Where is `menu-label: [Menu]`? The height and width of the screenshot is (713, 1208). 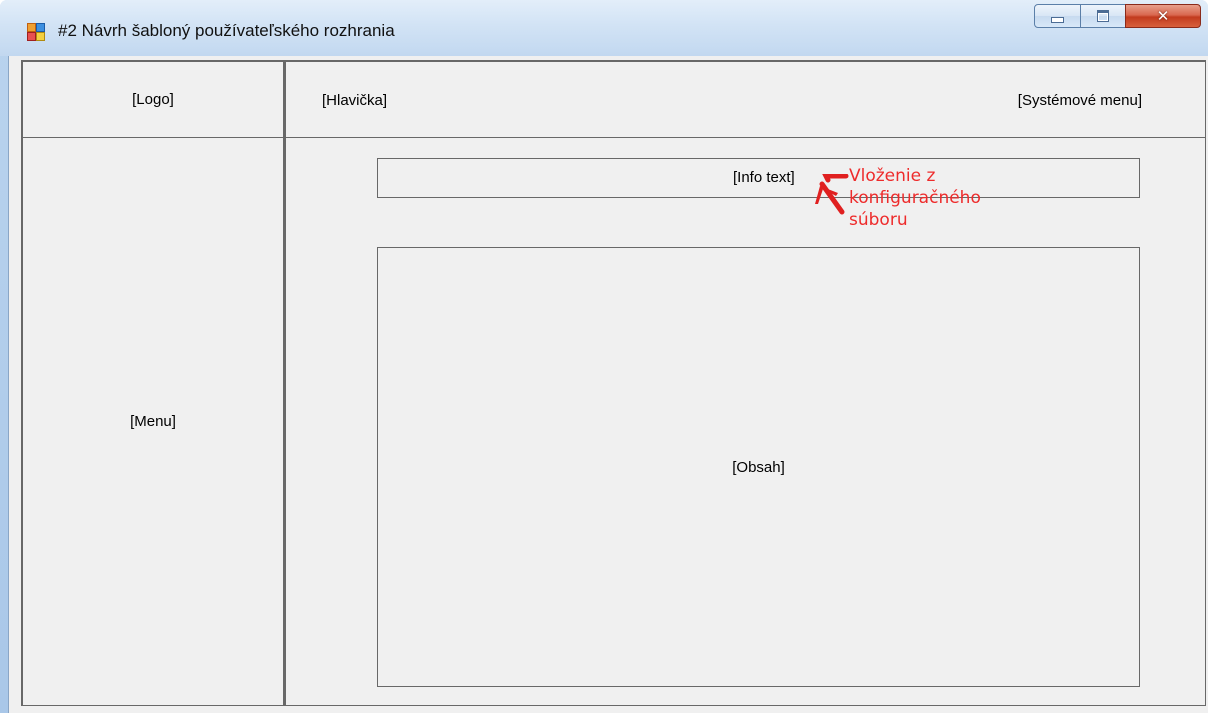
menu-label: [Menu] is located at coordinates (153, 421).